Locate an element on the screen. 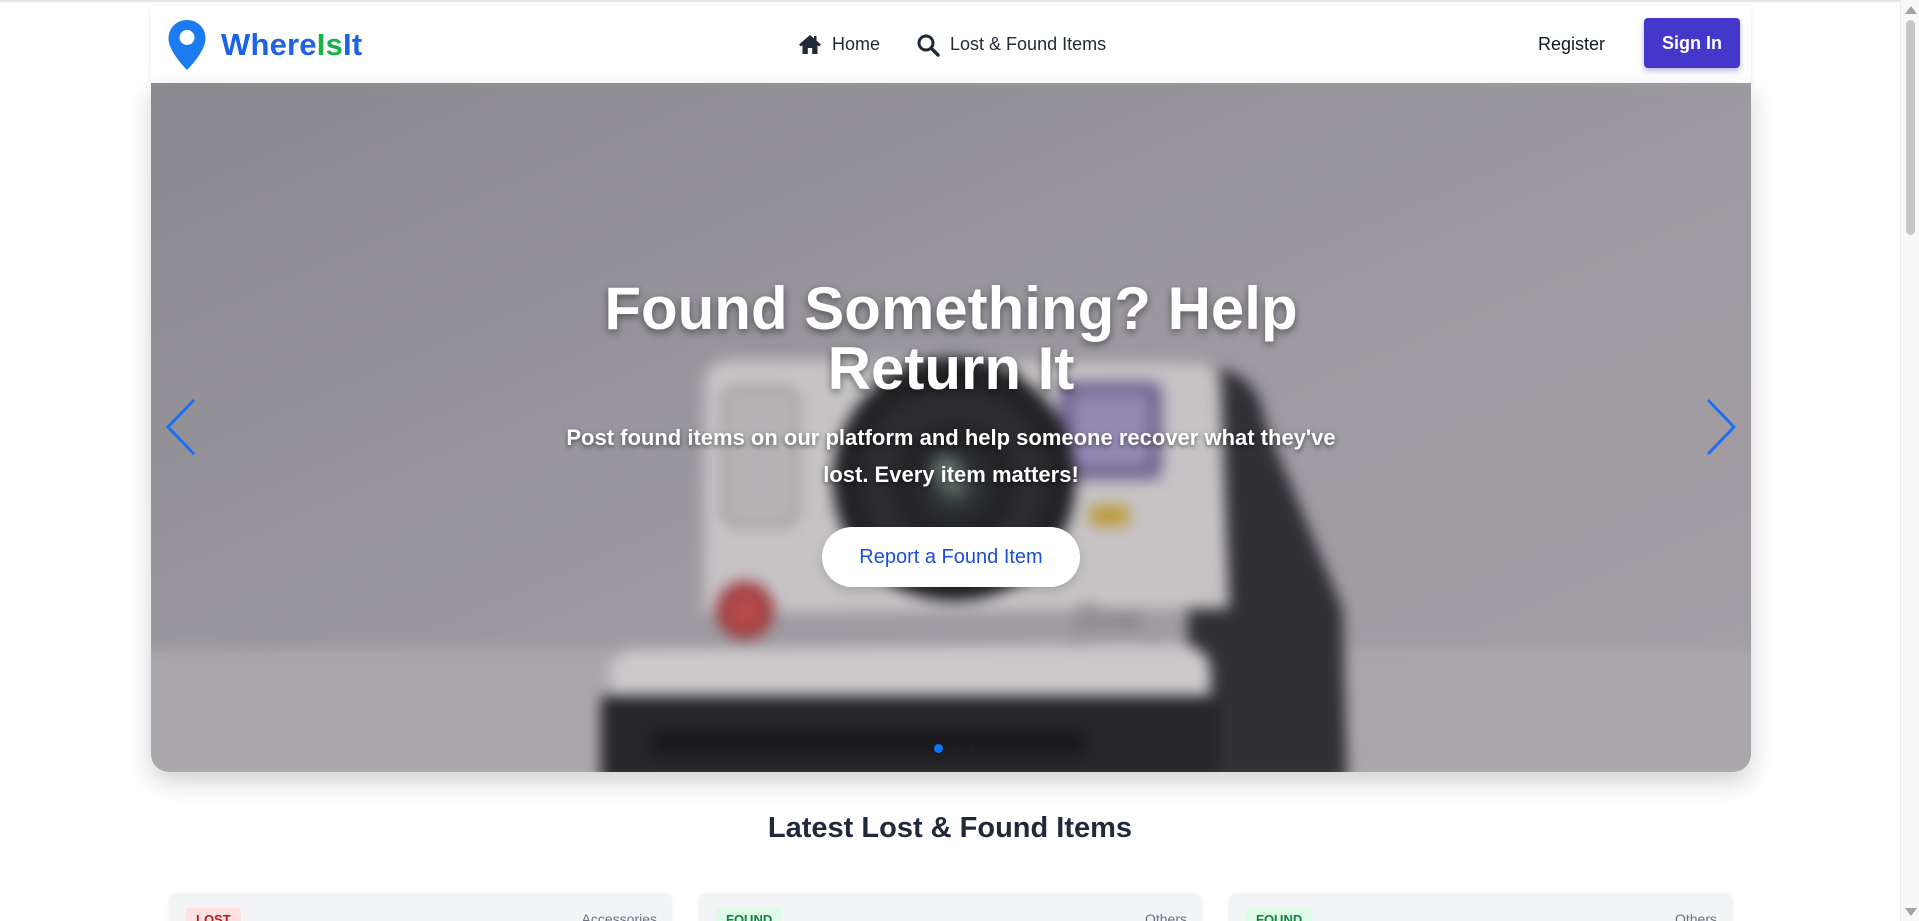  search-icon is located at coordinates (928, 45).